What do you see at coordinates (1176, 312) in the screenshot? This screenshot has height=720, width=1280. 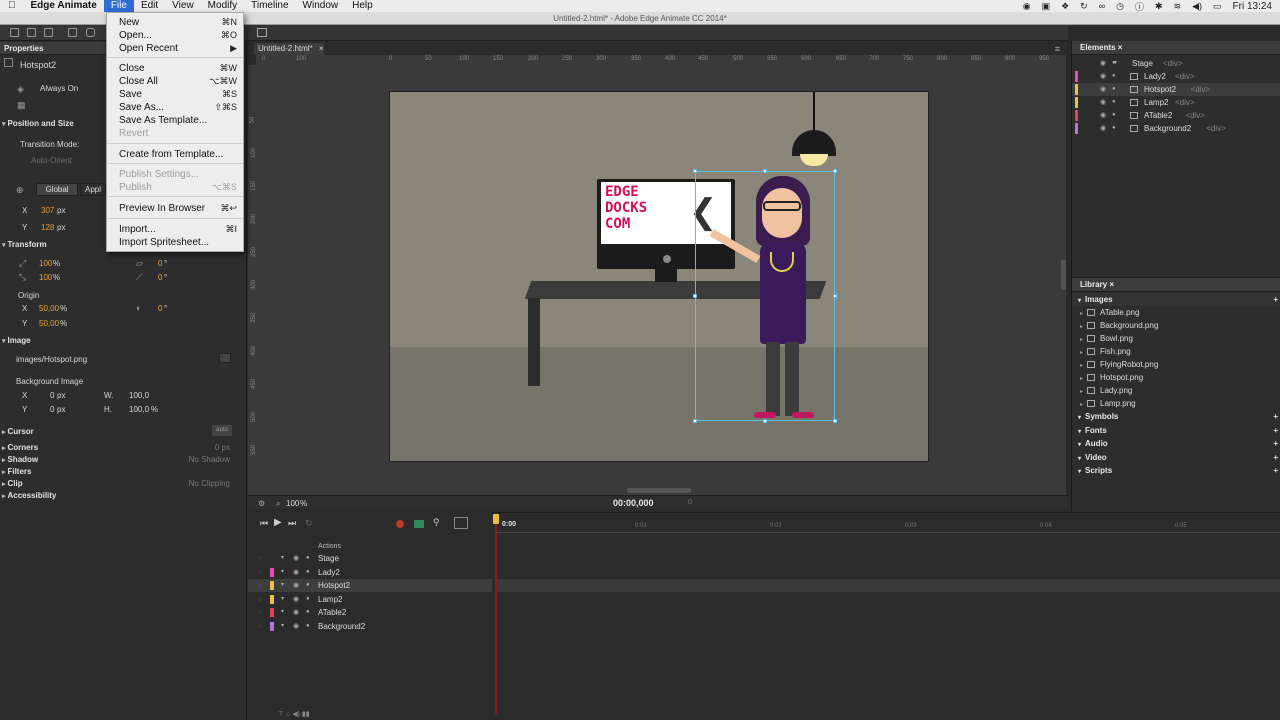 I see `library-image-item: ▸ ATable.png` at bounding box center [1176, 312].